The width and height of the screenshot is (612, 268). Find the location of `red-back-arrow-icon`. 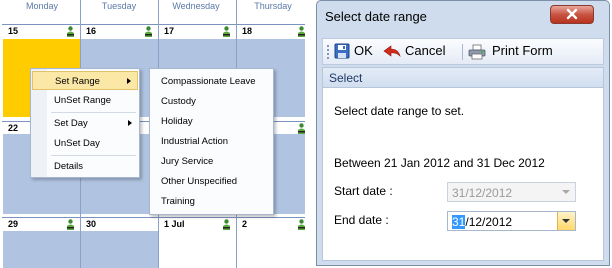

red-back-arrow-icon is located at coordinates (392, 51).